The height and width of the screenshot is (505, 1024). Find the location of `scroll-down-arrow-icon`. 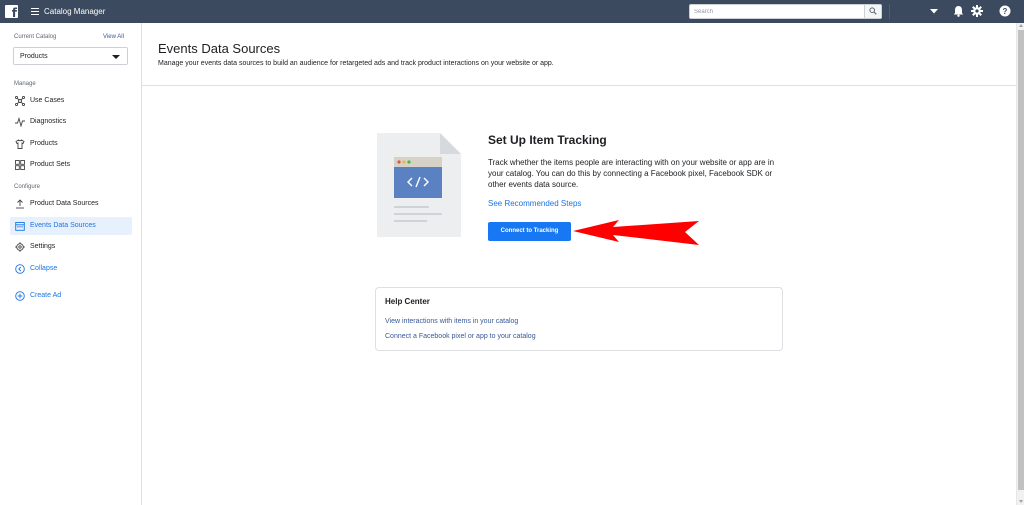

scroll-down-arrow-icon is located at coordinates (1021, 501).